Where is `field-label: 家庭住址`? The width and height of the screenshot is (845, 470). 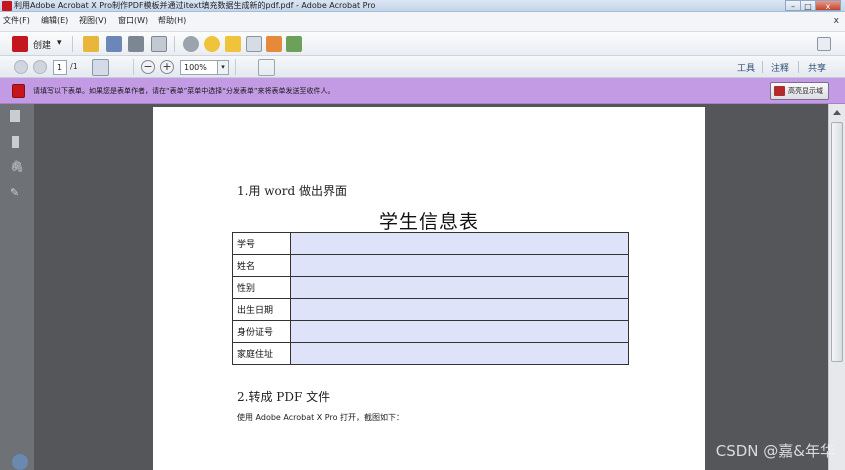 field-label: 家庭住址 is located at coordinates (261, 353).